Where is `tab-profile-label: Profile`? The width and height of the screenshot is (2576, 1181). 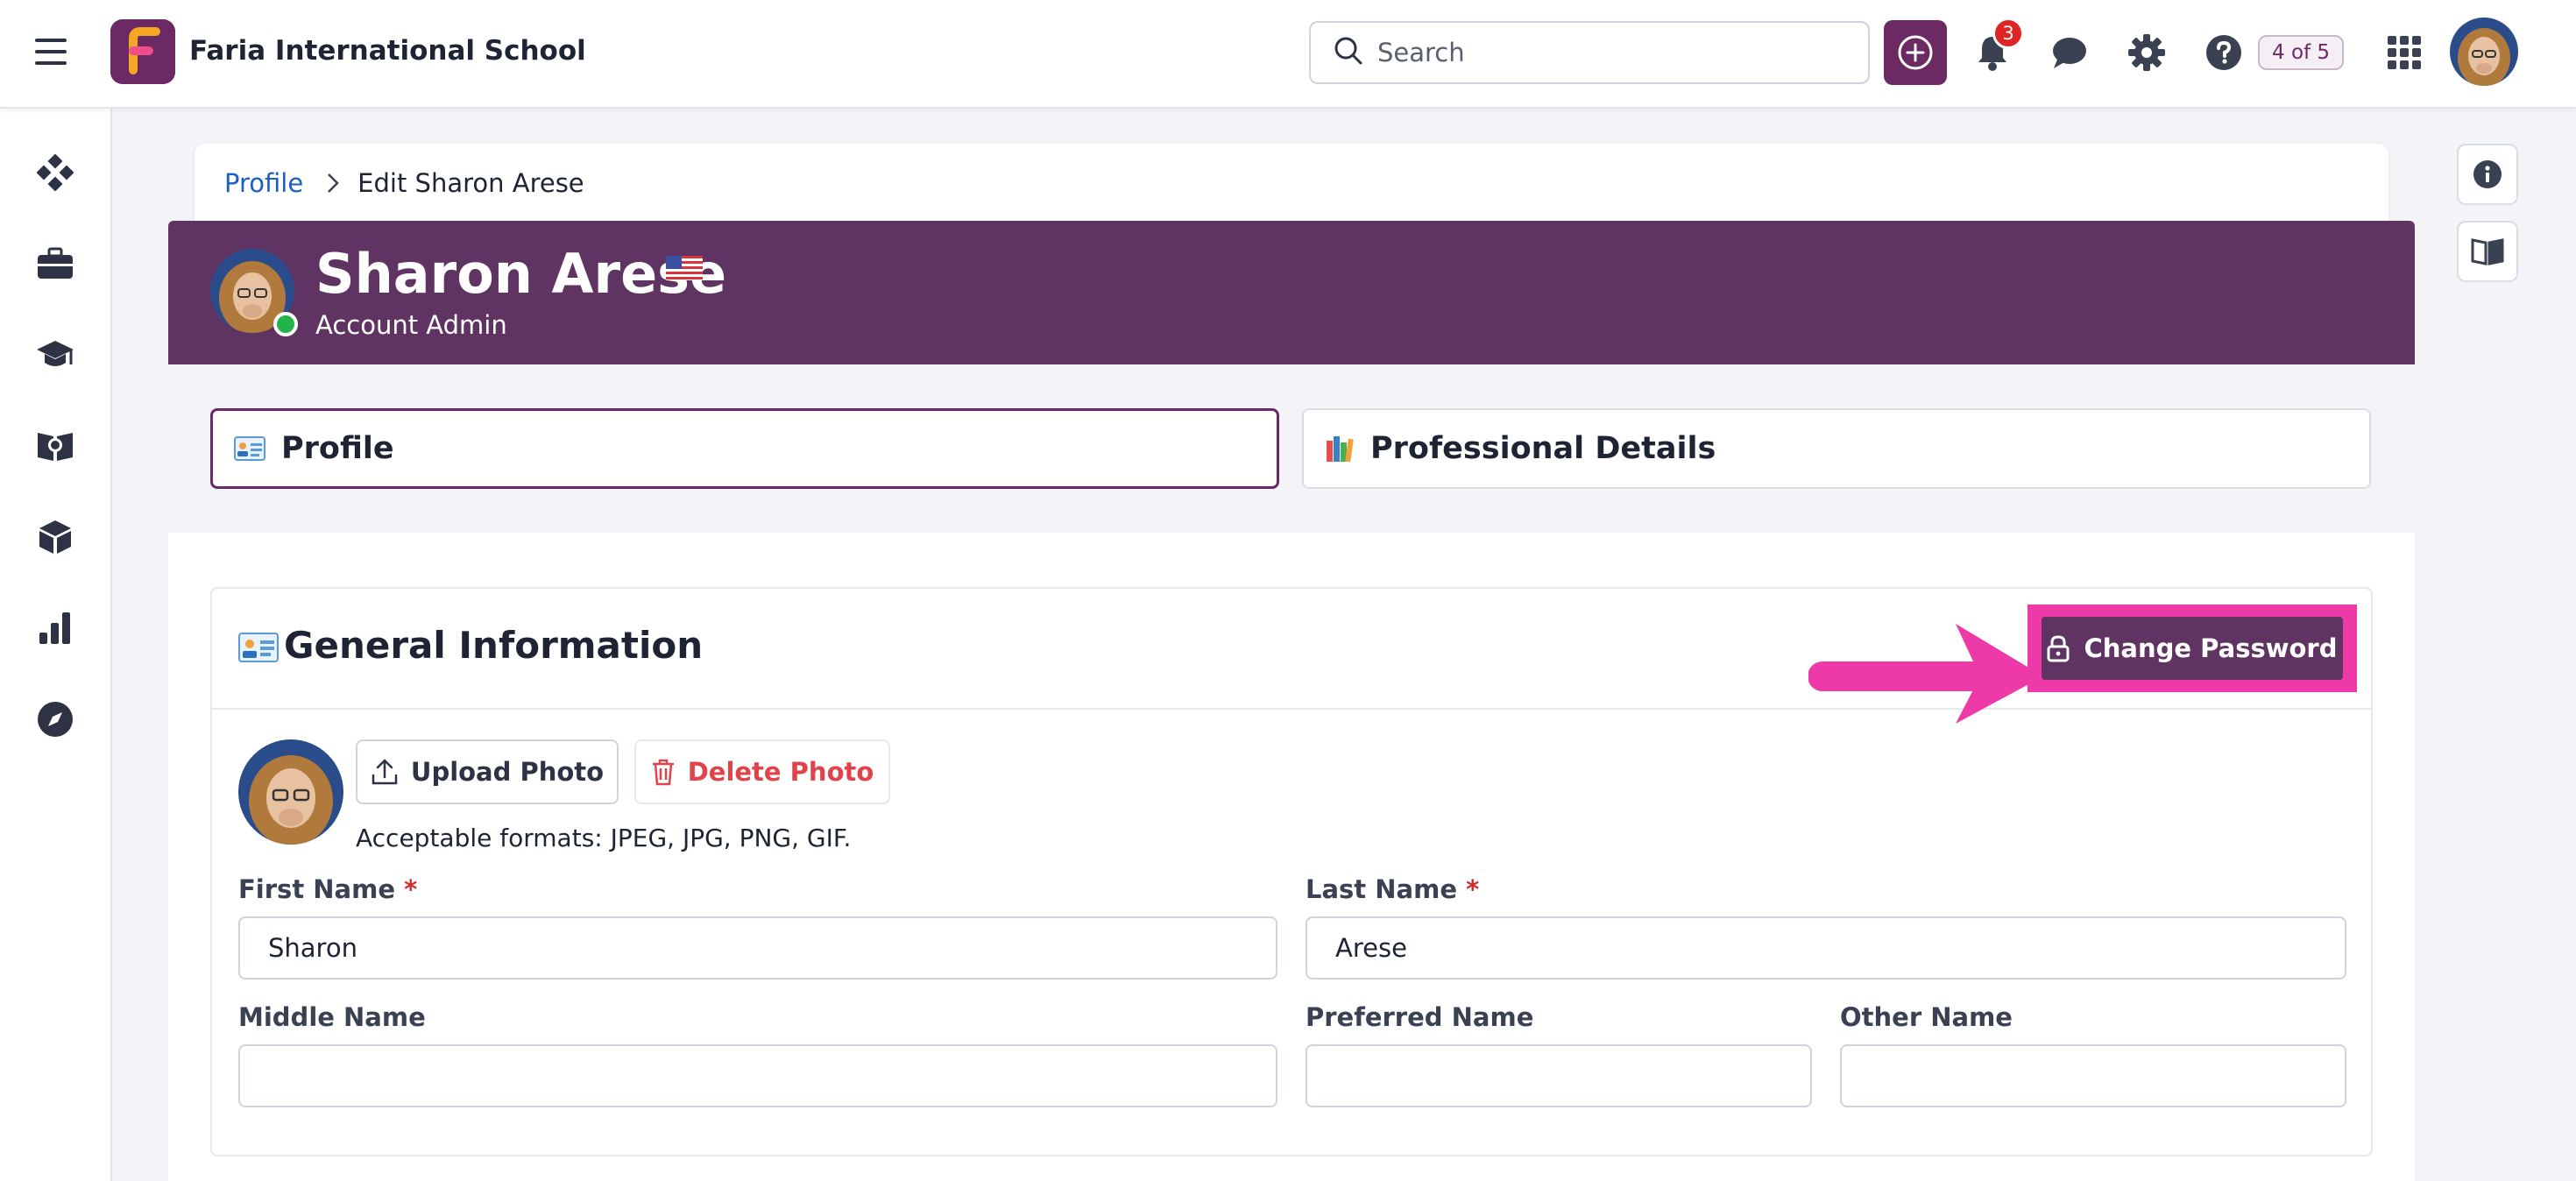 tab-profile-label: Profile is located at coordinates (337, 448).